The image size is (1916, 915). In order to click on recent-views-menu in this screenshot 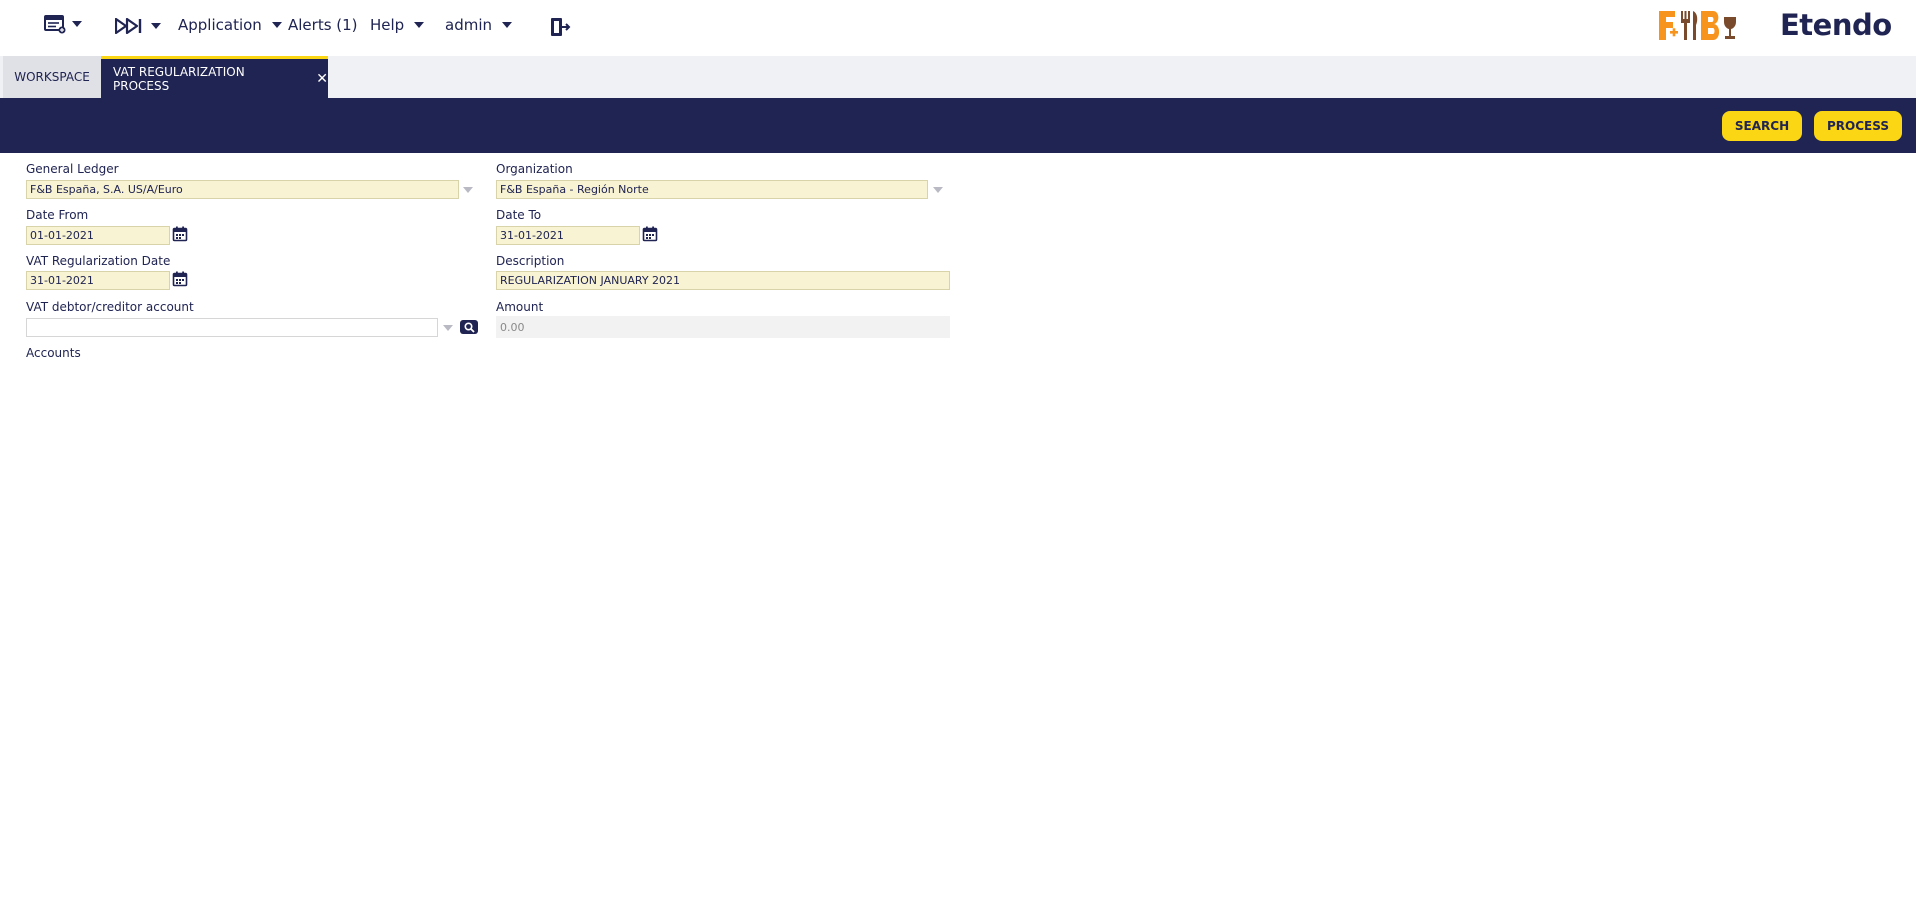, I will do `click(138, 26)`.